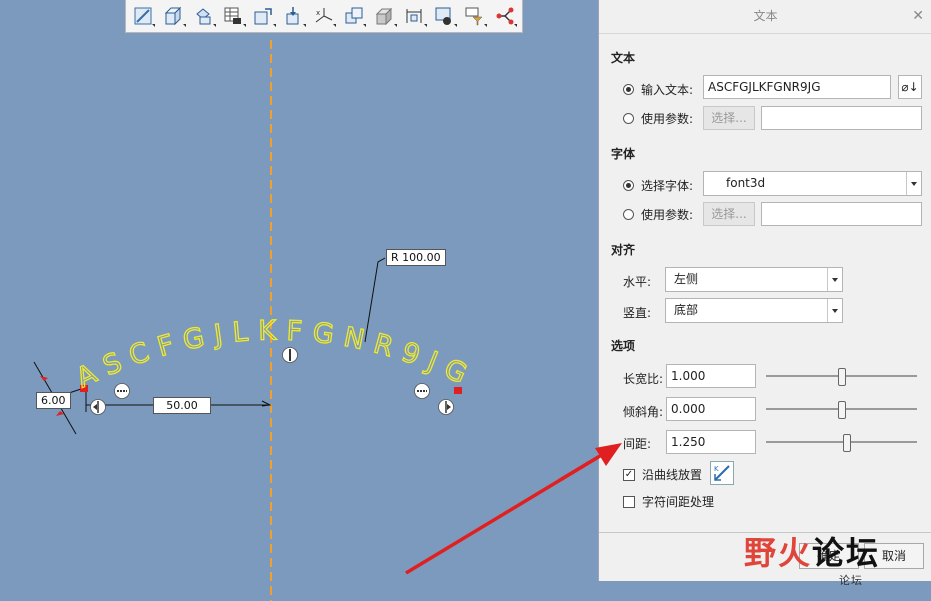  I want to click on table-camera-icon, so click(233, 16).